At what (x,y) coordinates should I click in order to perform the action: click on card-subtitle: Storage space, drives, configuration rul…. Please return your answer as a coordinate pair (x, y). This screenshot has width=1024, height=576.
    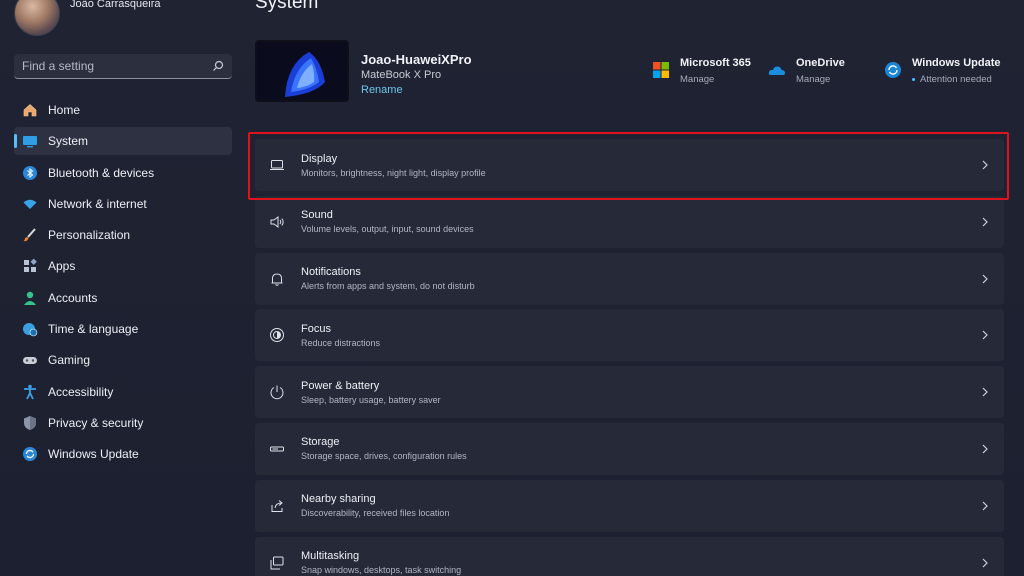
    Looking at the image, I should click on (384, 456).